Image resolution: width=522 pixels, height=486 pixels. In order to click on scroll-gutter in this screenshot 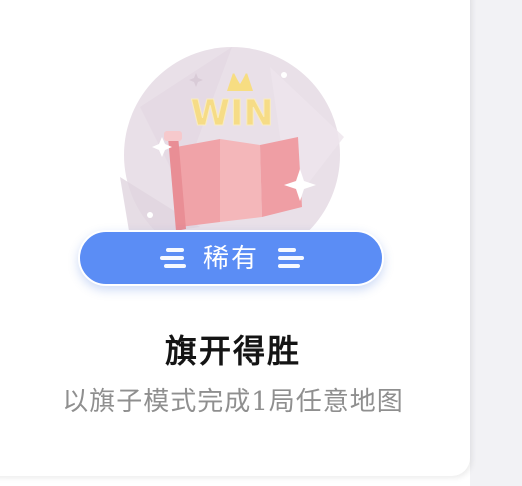, I will do `click(496, 243)`.